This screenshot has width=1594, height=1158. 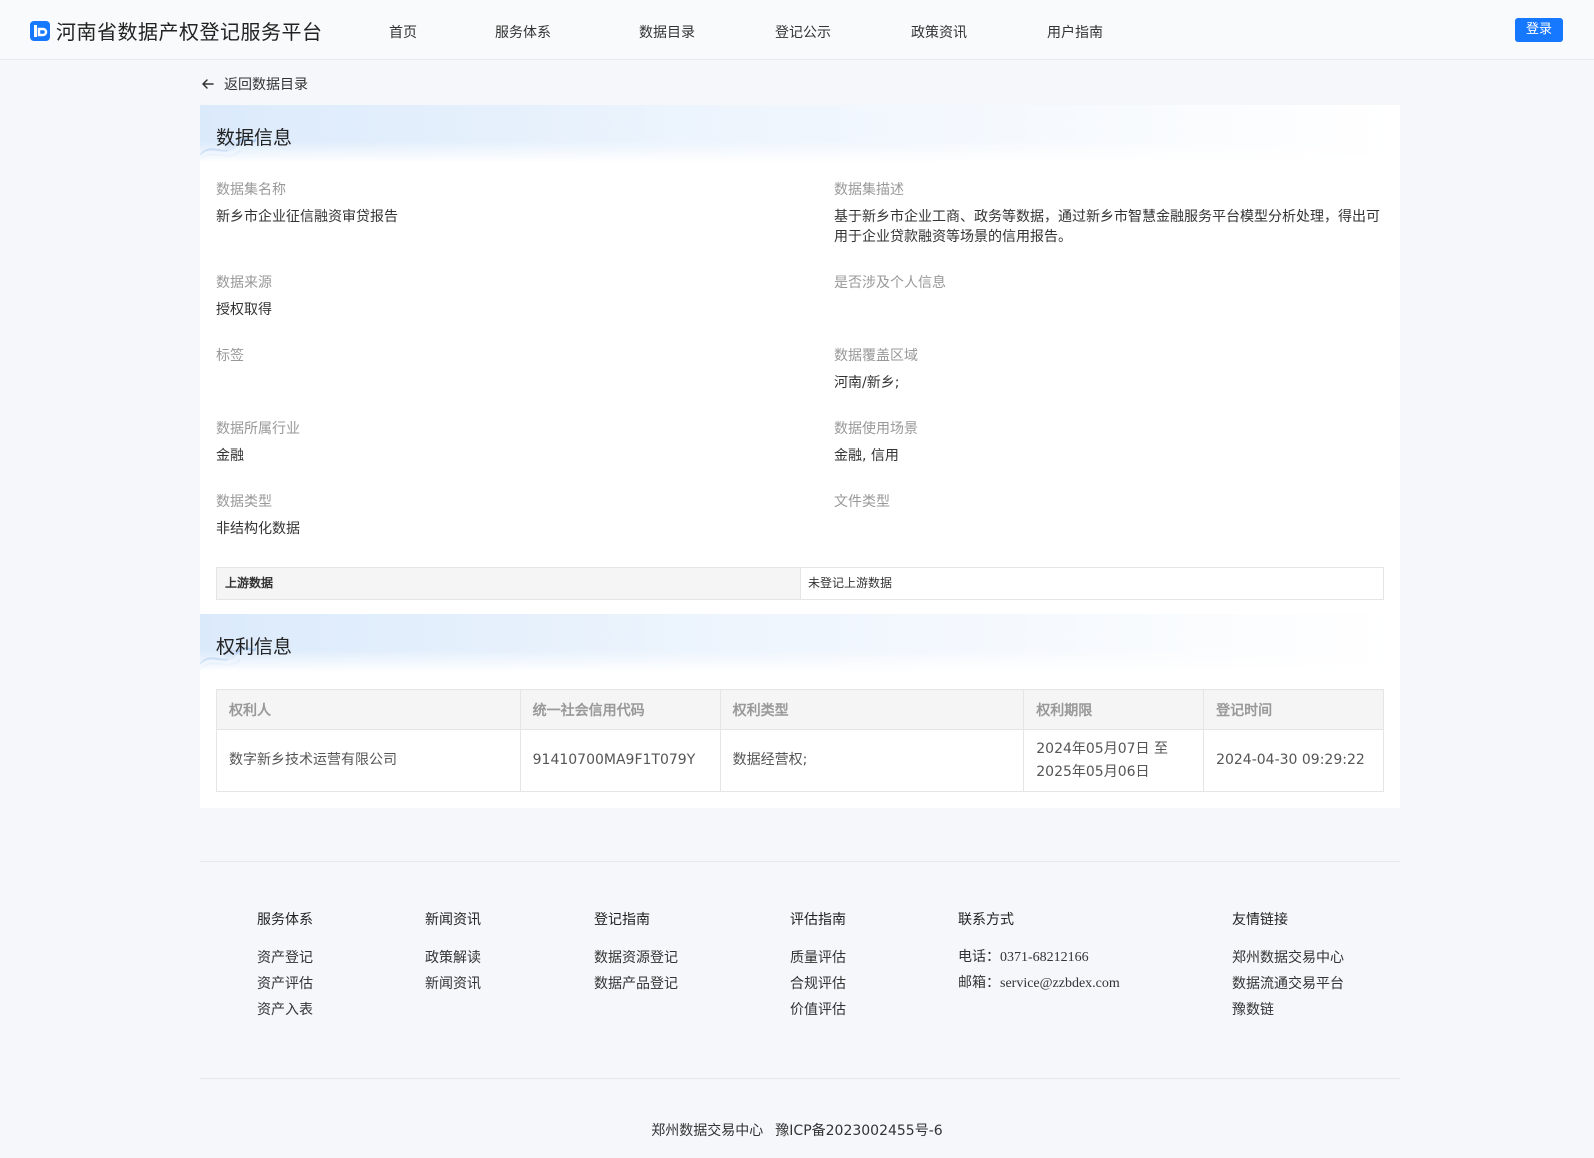 What do you see at coordinates (818, 1010) in the screenshot?
I see `footer-link: 价值评估` at bounding box center [818, 1010].